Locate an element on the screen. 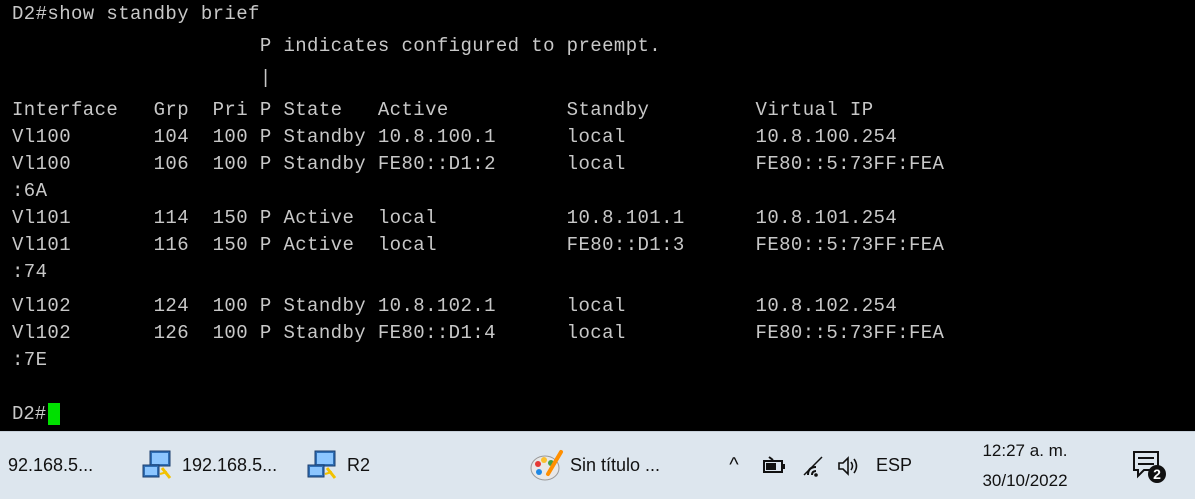 The image size is (1195, 499). wifi-icon is located at coordinates (814, 466).